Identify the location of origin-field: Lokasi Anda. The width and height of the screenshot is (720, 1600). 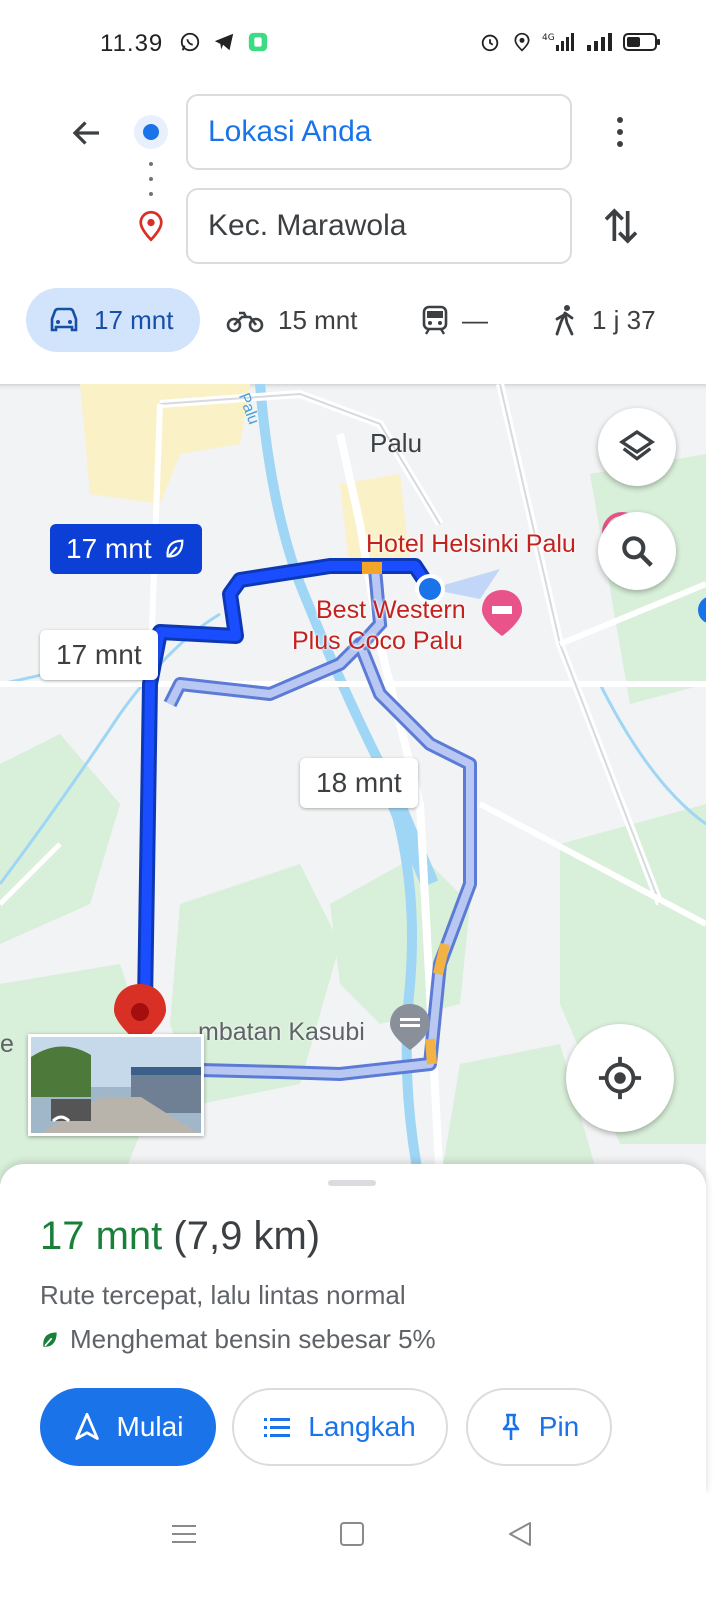
(379, 132).